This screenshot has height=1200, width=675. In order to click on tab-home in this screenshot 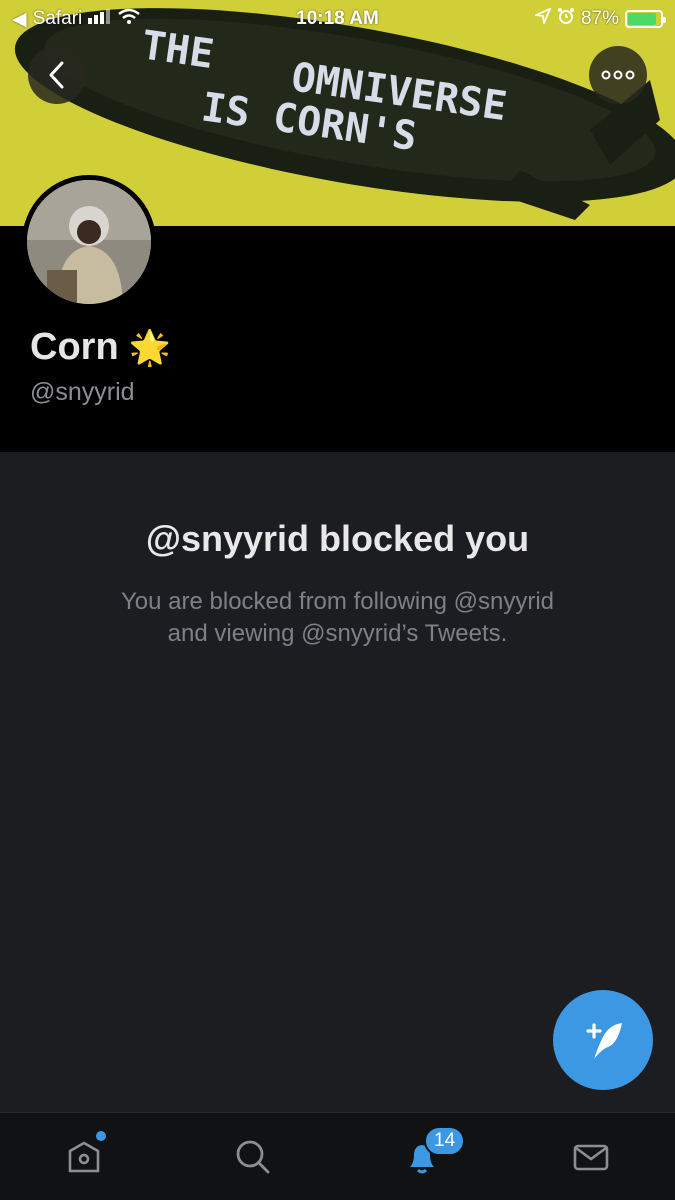, I will do `click(84, 1156)`.